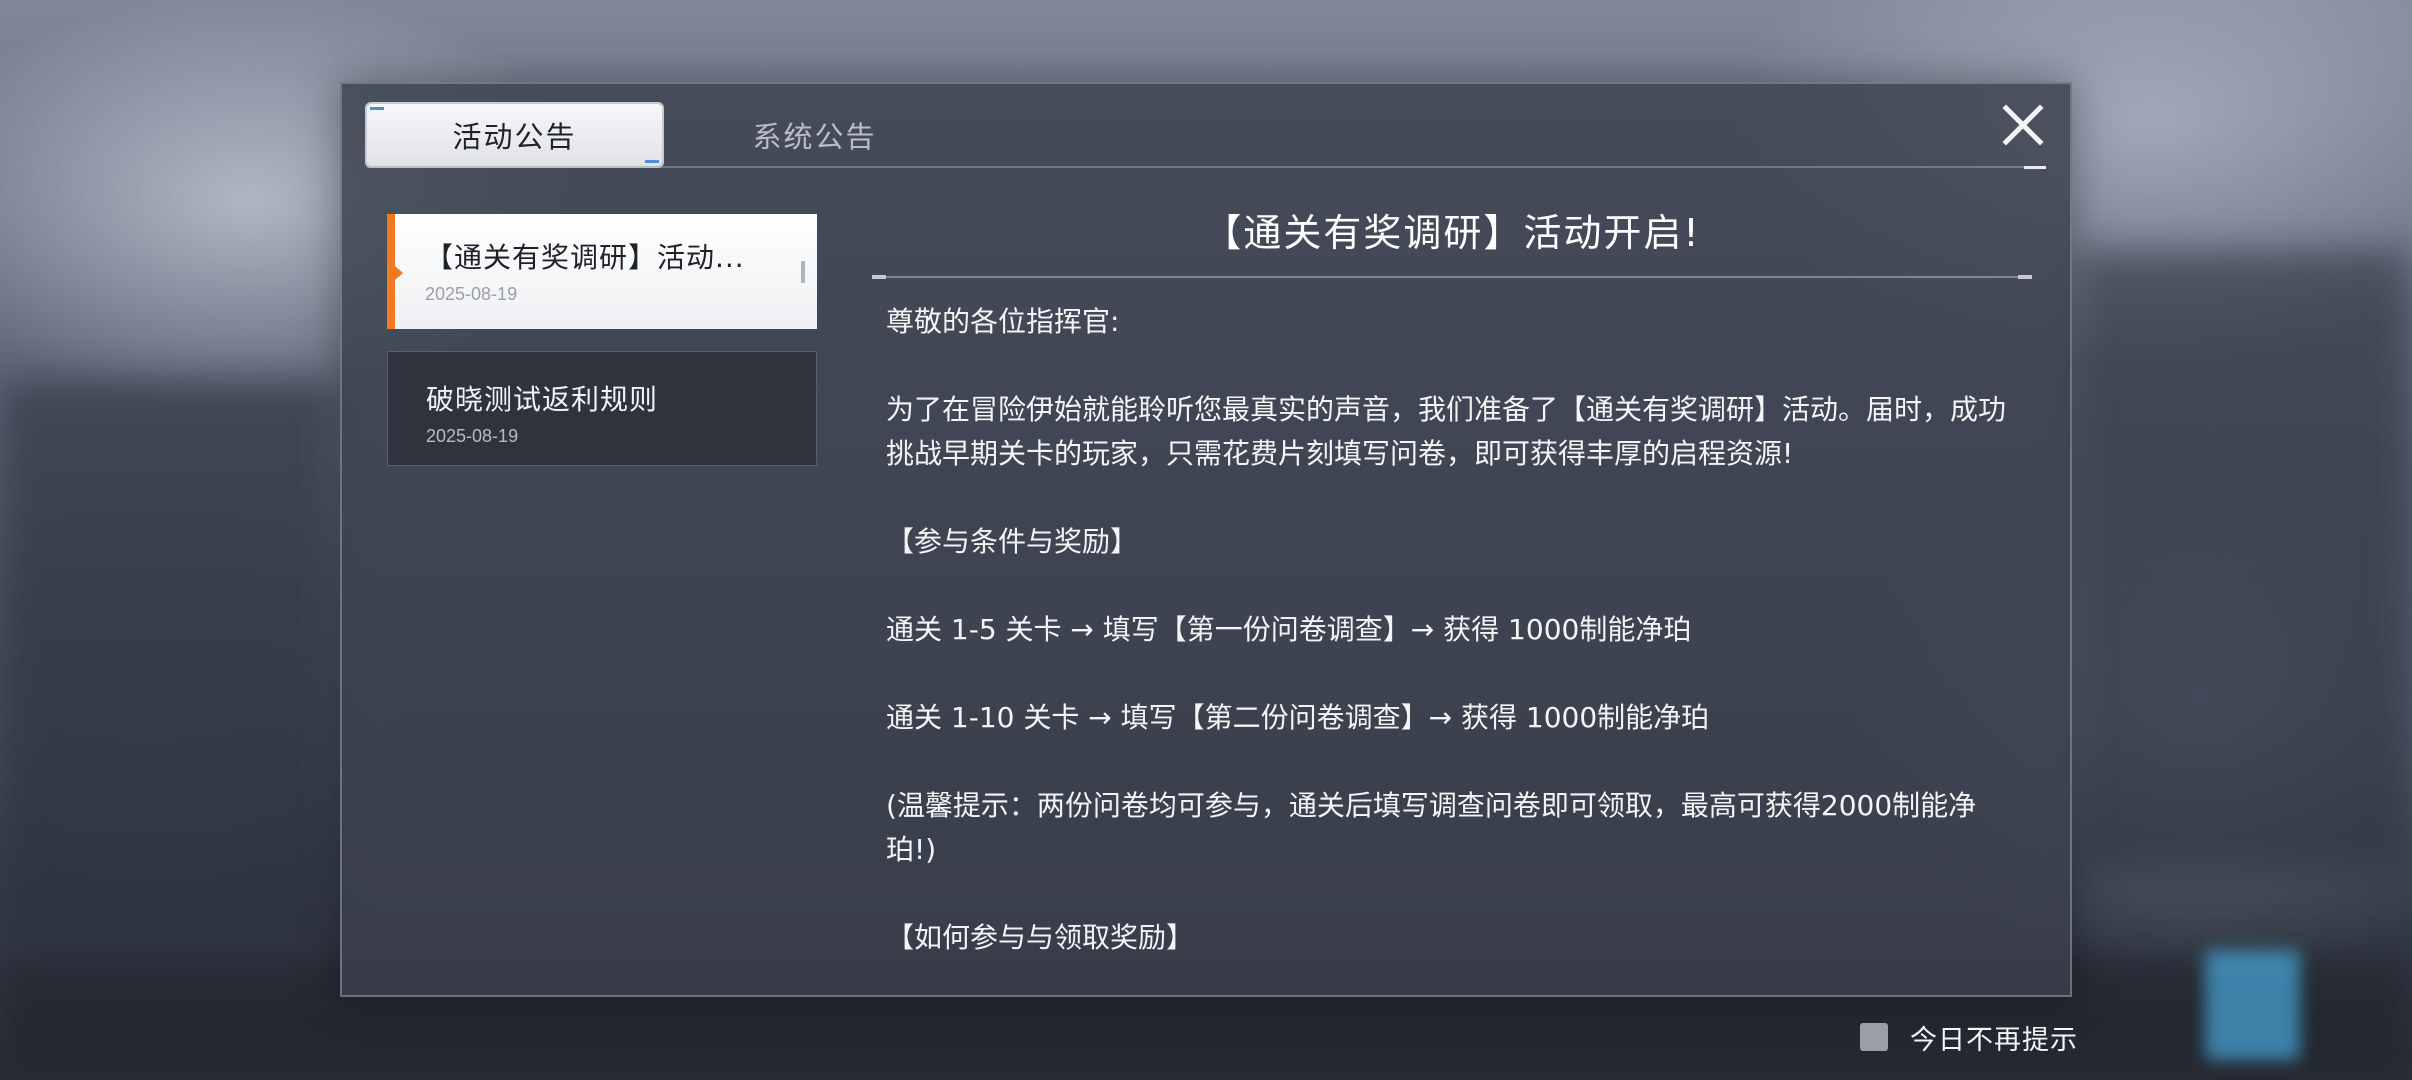 This screenshot has height=1080, width=2412. What do you see at coordinates (2252, 1005) in the screenshot?
I see `background-glow` at bounding box center [2252, 1005].